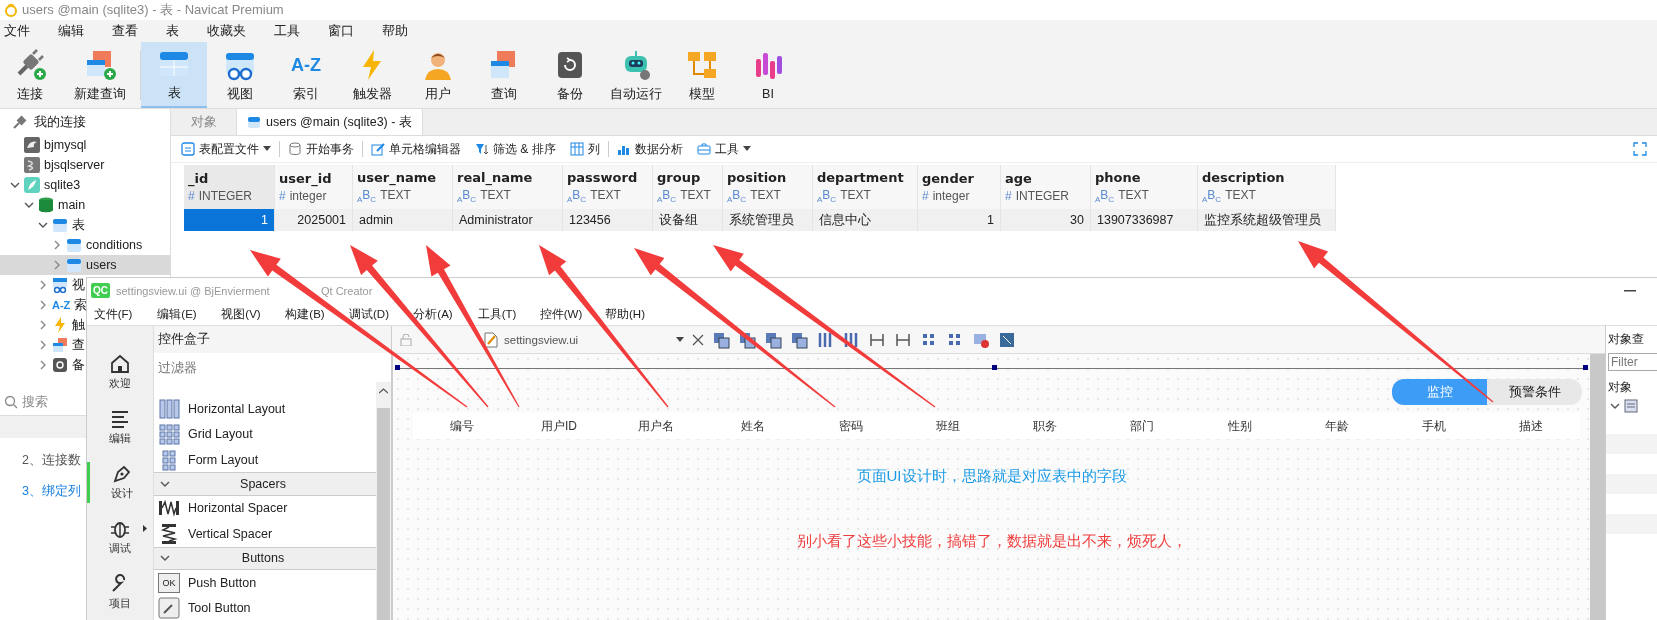 The height and width of the screenshot is (620, 1657). What do you see at coordinates (723, 149) in the screenshot?
I see `toolbar-button: 工具` at bounding box center [723, 149].